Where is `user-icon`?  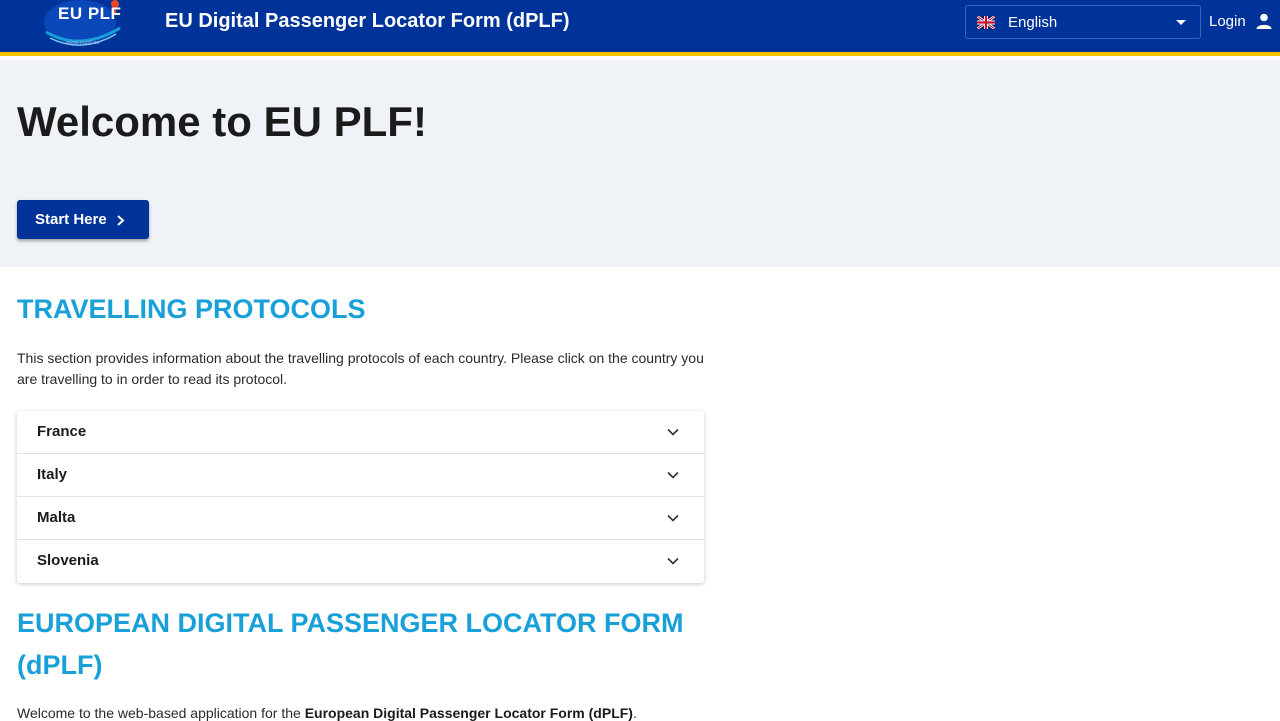
user-icon is located at coordinates (1264, 21).